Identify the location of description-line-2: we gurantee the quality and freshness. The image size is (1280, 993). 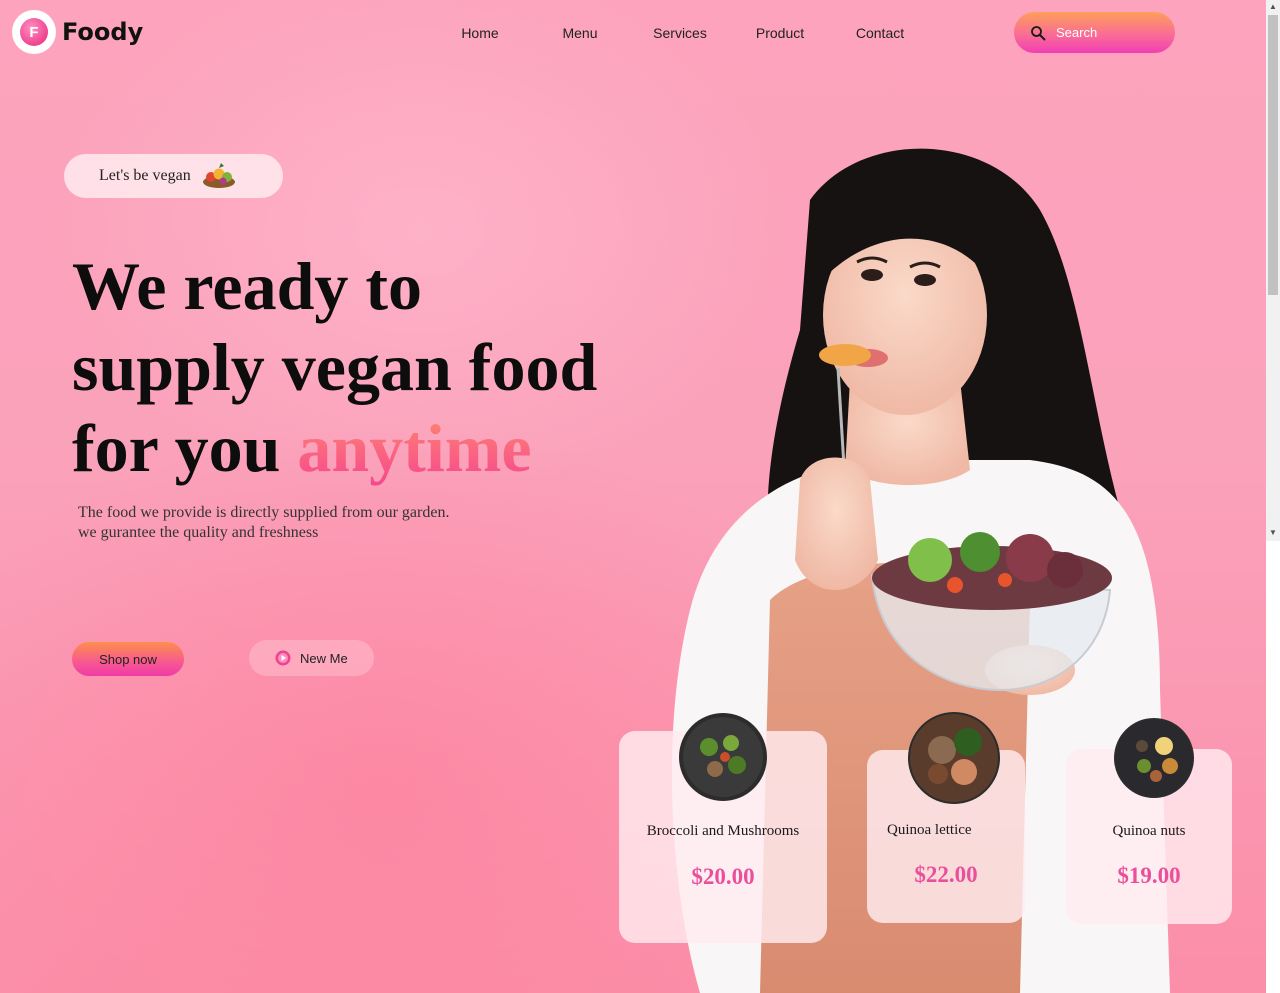
(198, 532).